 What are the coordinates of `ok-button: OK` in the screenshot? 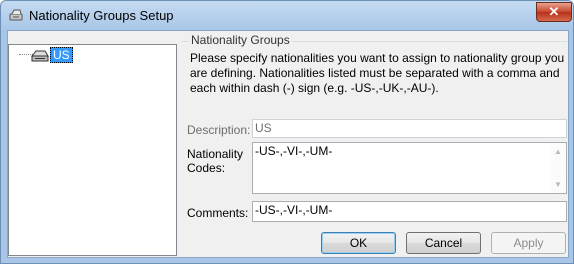 It's located at (358, 243).